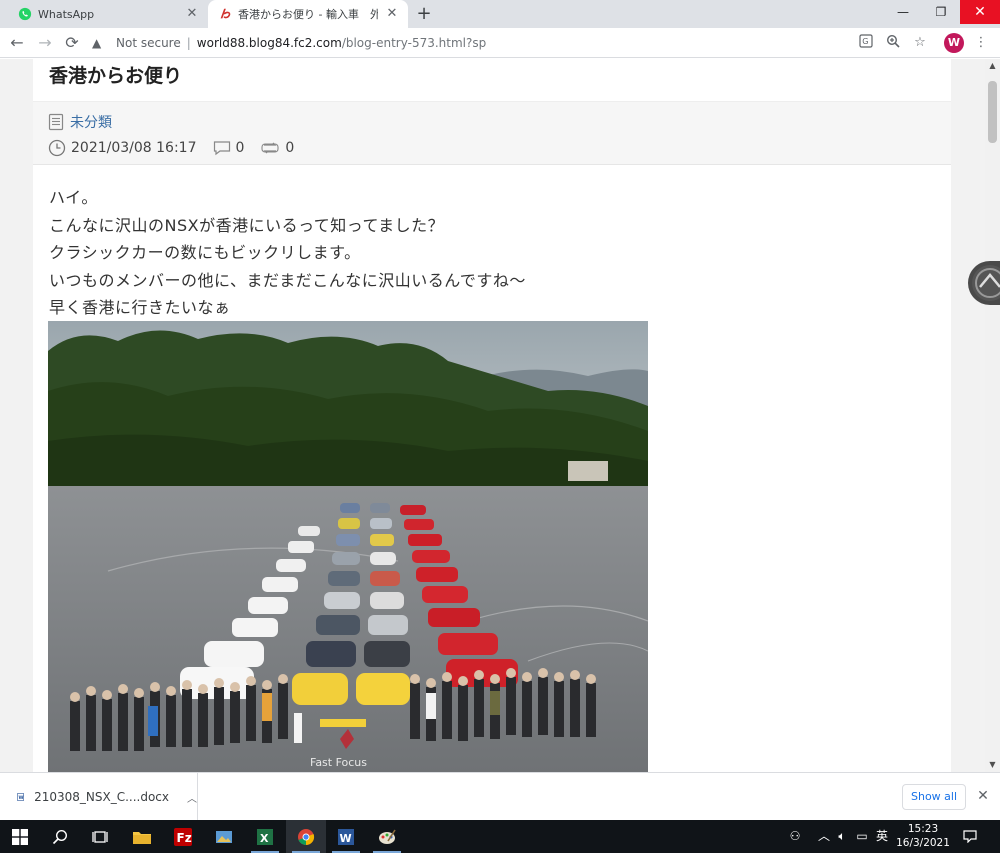 Image resolution: width=1000 pixels, height=853 pixels. What do you see at coordinates (983, 796) in the screenshot?
I see `close-download-shelf-icon: ✕` at bounding box center [983, 796].